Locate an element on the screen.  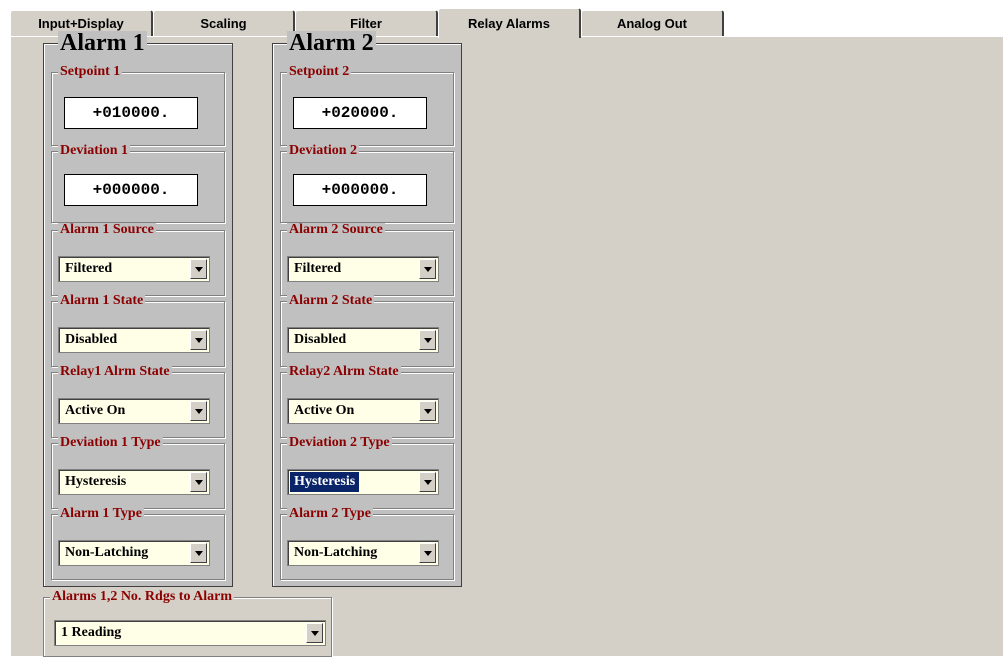
deviation-2-label: Deviation 2 is located at coordinates (323, 150).